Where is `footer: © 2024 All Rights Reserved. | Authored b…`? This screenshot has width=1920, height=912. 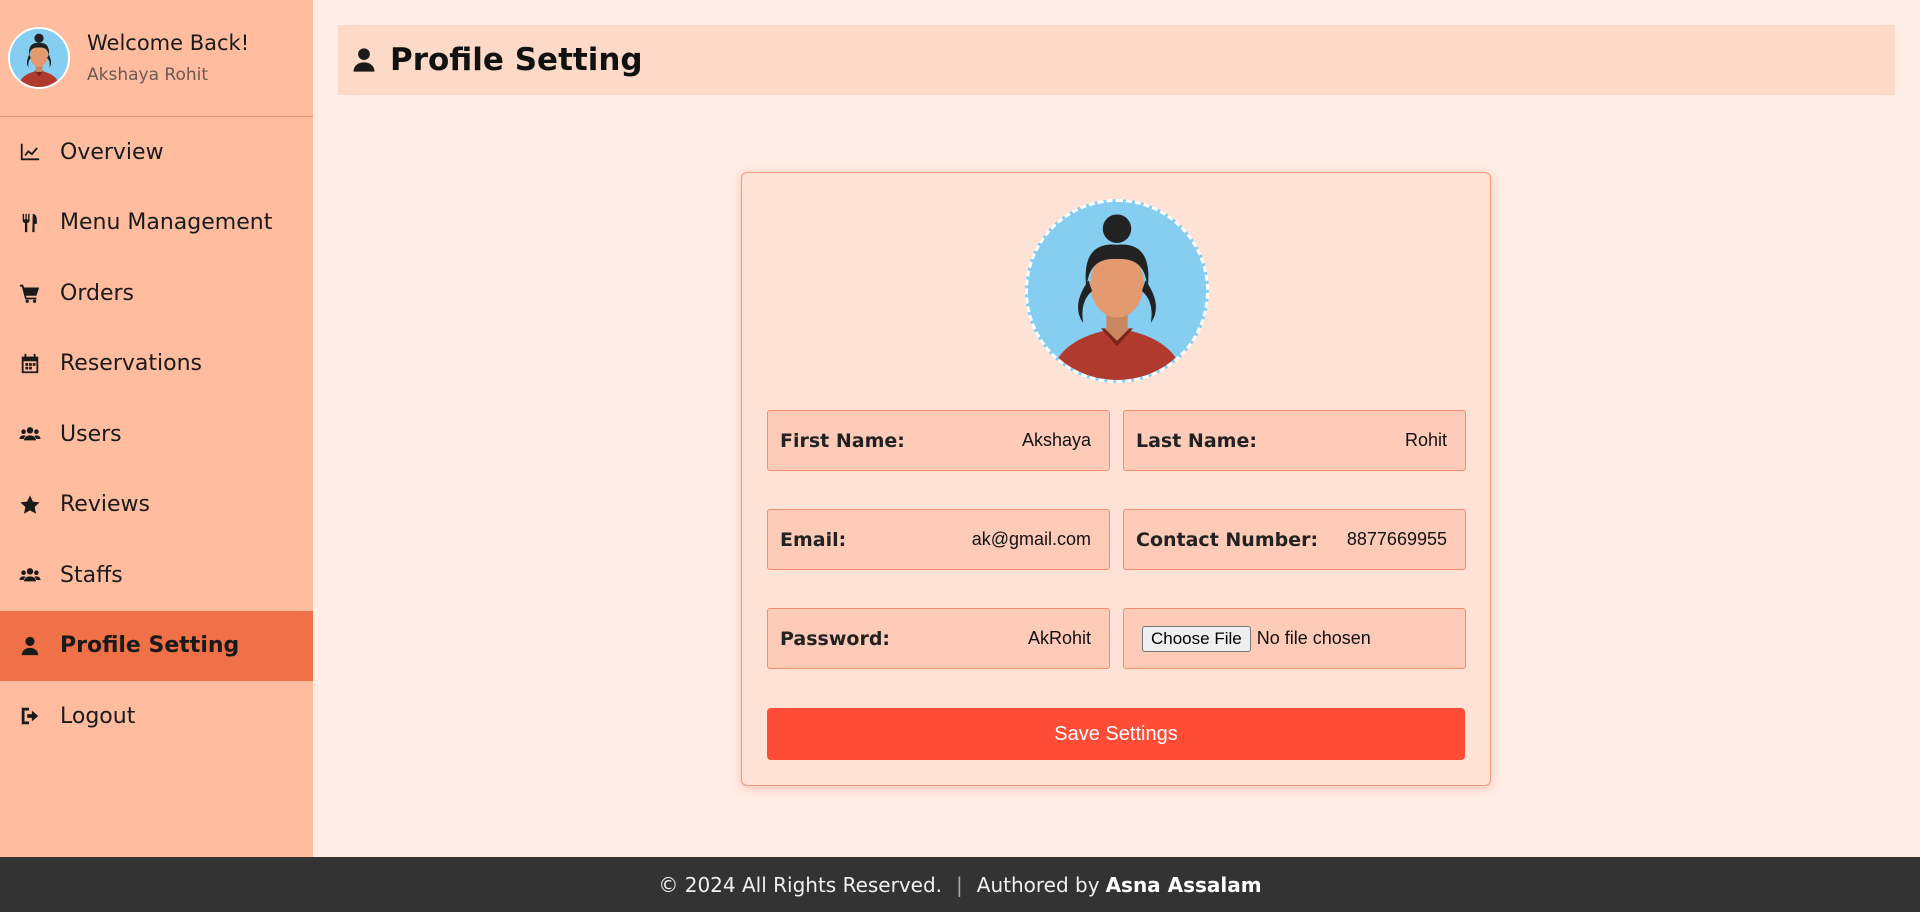
footer: © 2024 All Rights Reserved. | Authored b… is located at coordinates (960, 884).